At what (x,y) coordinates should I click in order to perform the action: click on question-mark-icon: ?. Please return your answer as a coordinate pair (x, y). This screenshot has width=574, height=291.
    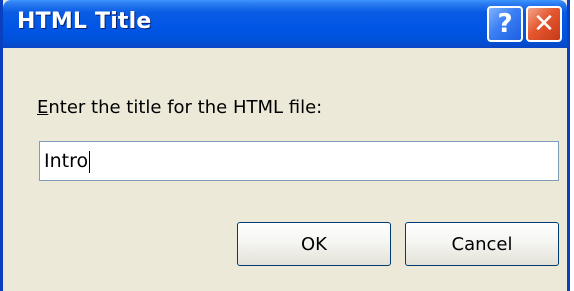
    Looking at the image, I should click on (505, 24).